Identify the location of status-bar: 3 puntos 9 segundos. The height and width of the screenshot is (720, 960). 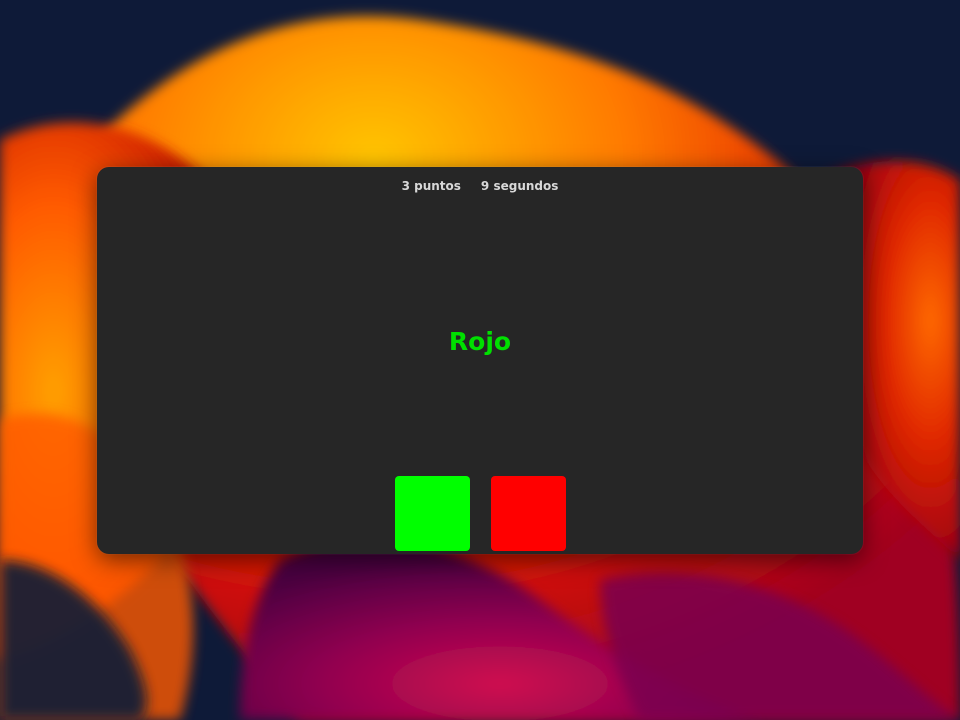
(480, 186).